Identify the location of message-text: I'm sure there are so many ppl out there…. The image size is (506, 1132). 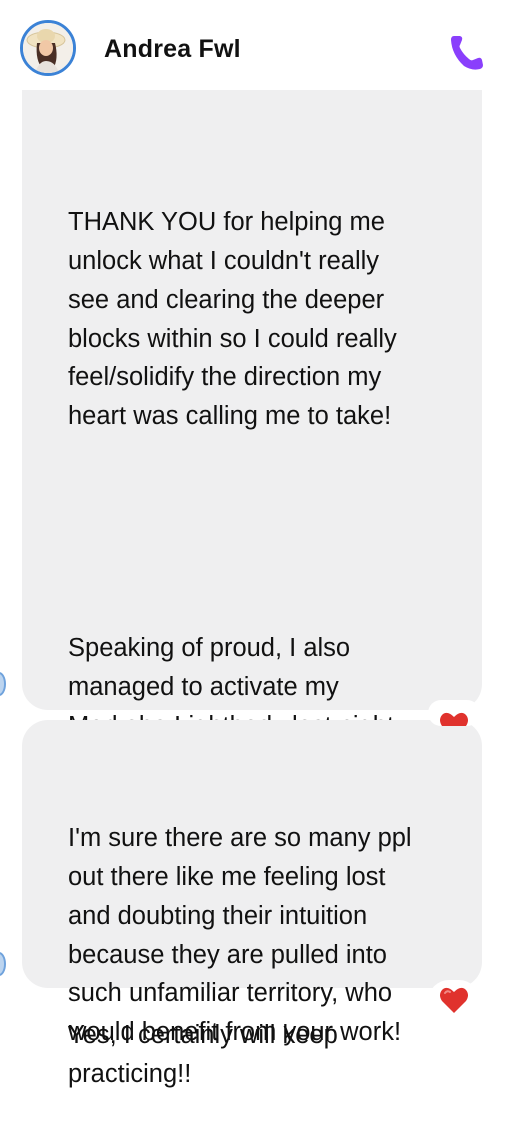
(240, 935).